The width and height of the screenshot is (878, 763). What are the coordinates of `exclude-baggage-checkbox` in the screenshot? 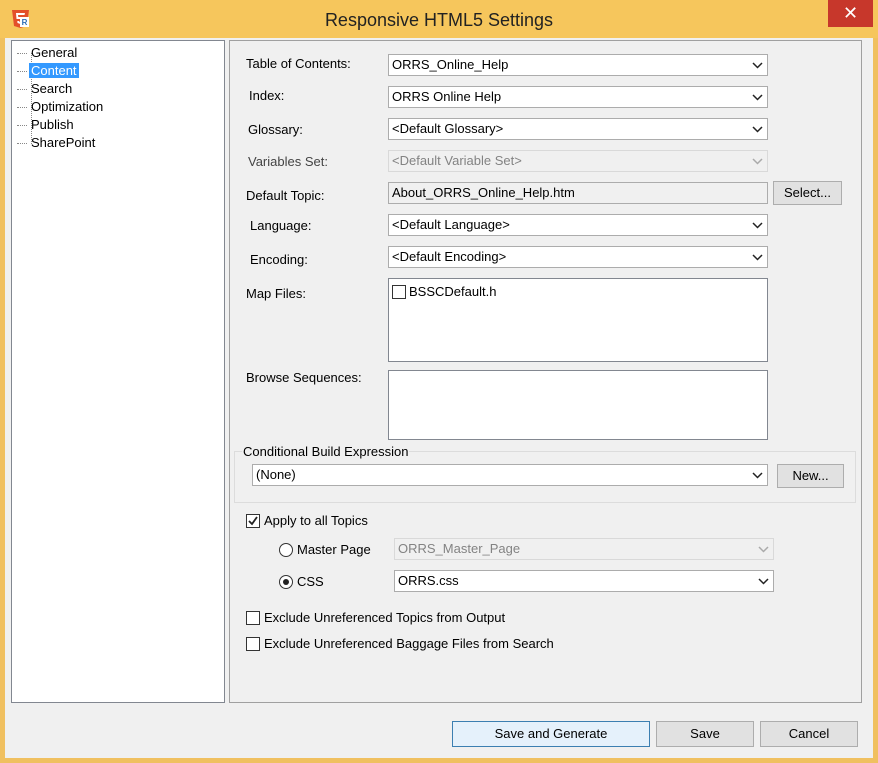 It's located at (253, 644).